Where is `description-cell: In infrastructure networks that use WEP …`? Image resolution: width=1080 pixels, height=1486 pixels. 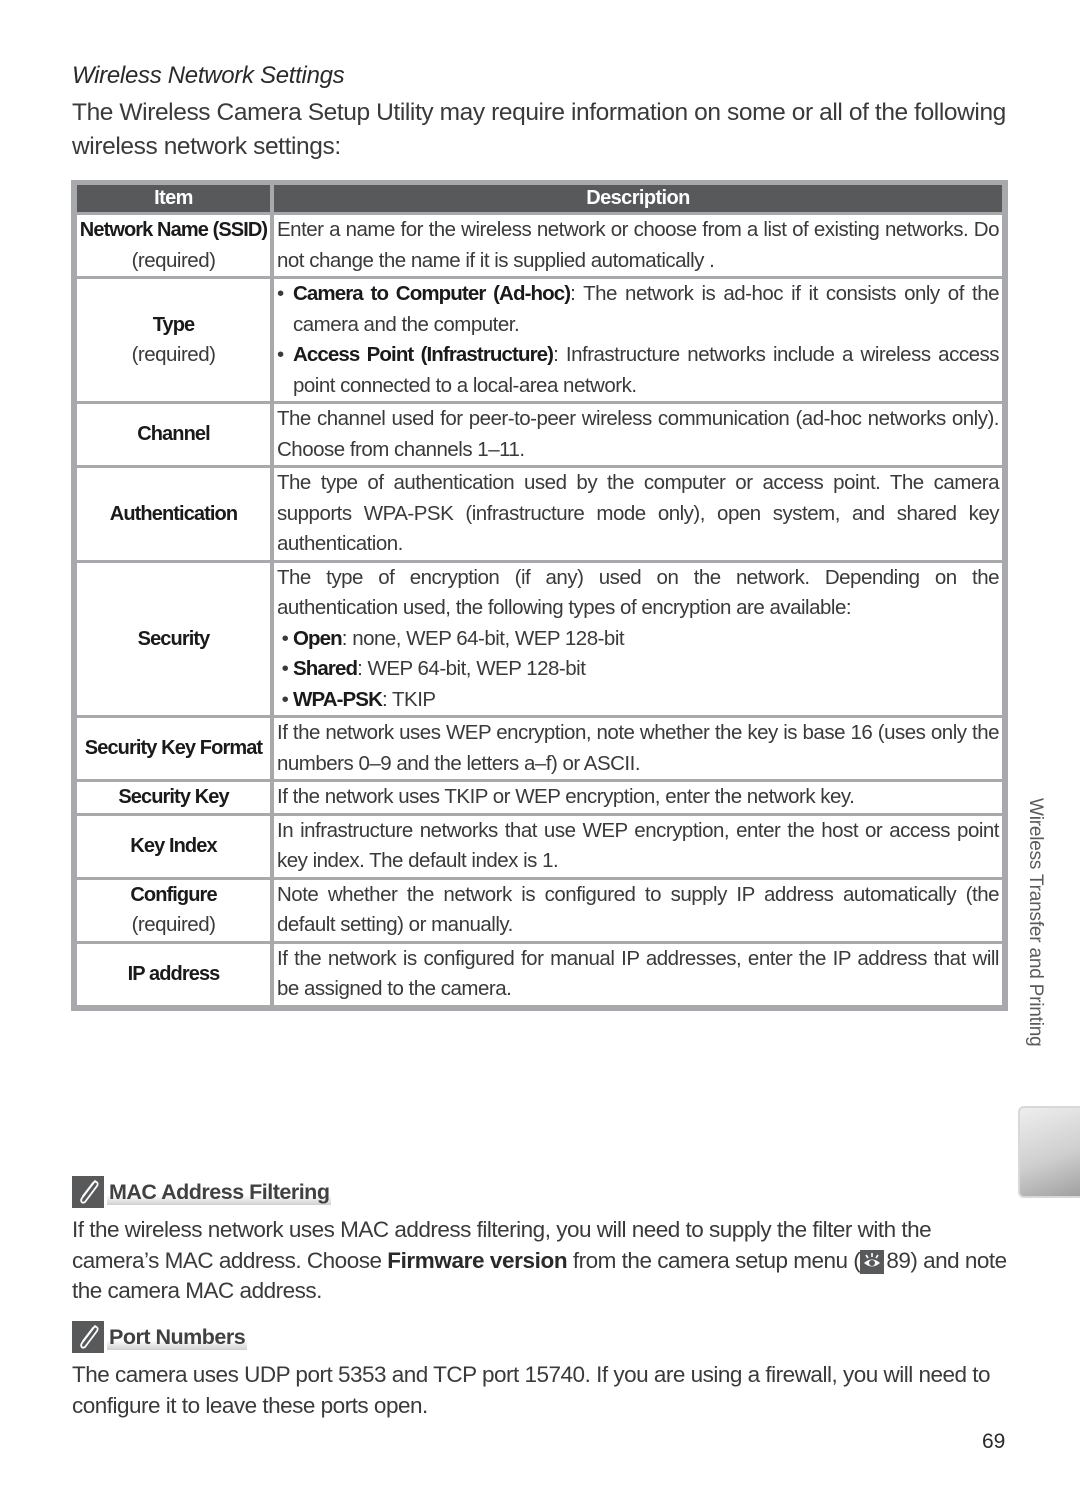 description-cell: In infrastructure networks that use WEP … is located at coordinates (638, 846).